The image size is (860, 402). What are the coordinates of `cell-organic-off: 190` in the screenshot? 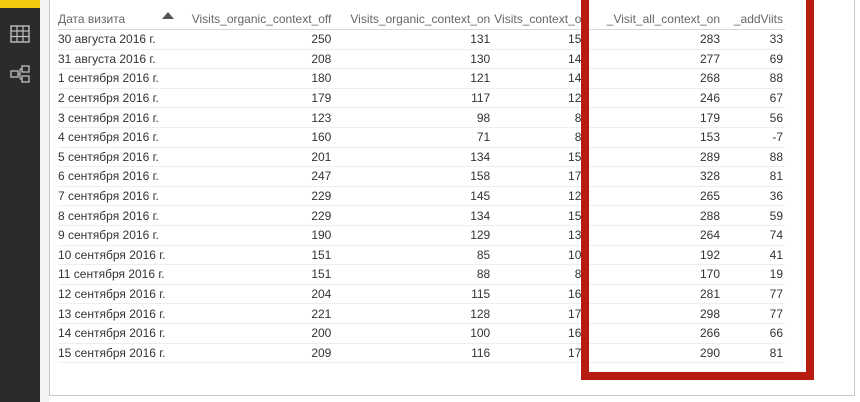 It's located at (254, 235).